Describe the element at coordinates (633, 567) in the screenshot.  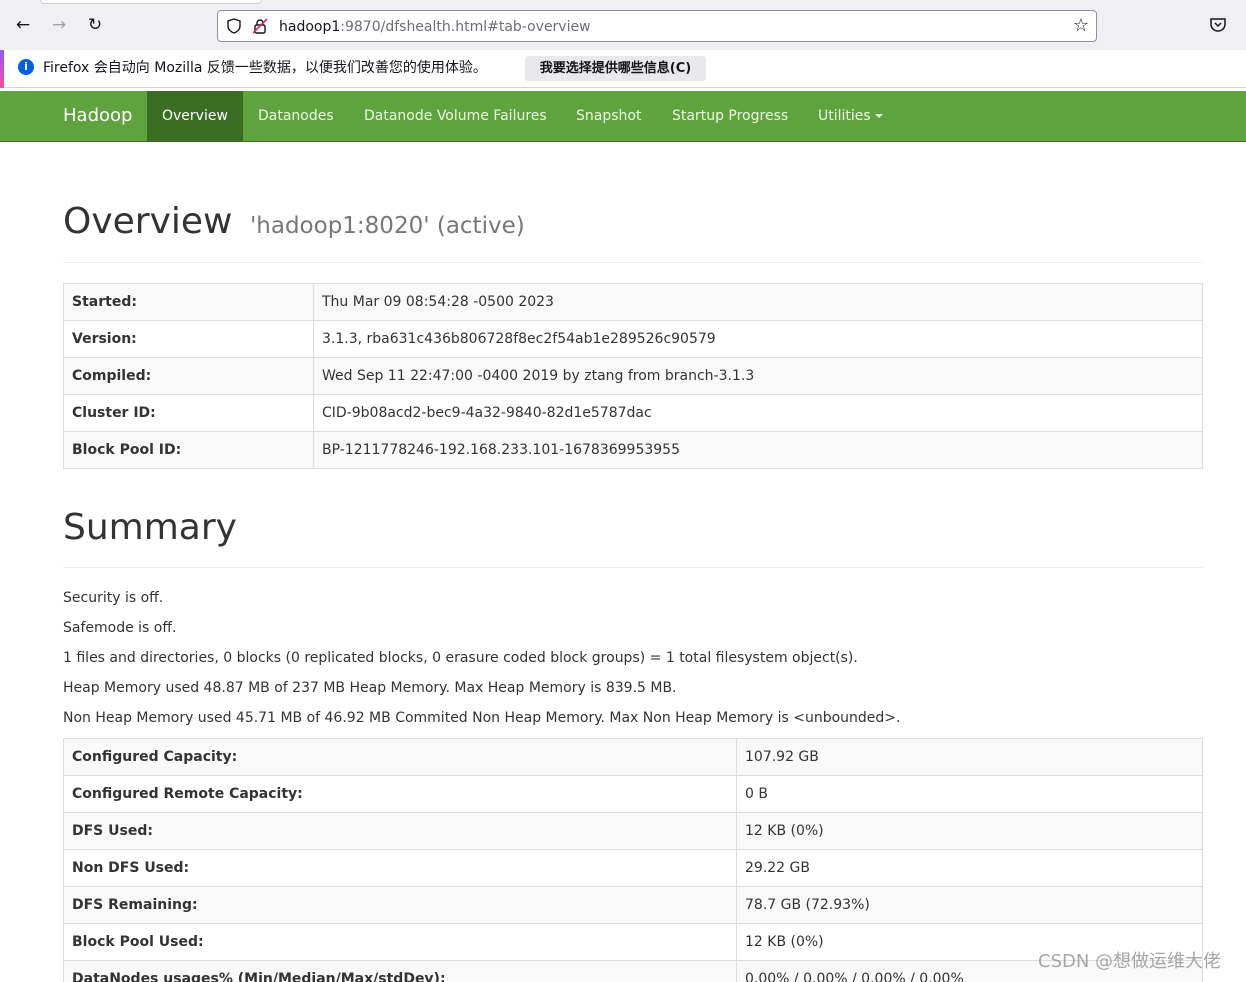
I see `summary-divider` at that location.